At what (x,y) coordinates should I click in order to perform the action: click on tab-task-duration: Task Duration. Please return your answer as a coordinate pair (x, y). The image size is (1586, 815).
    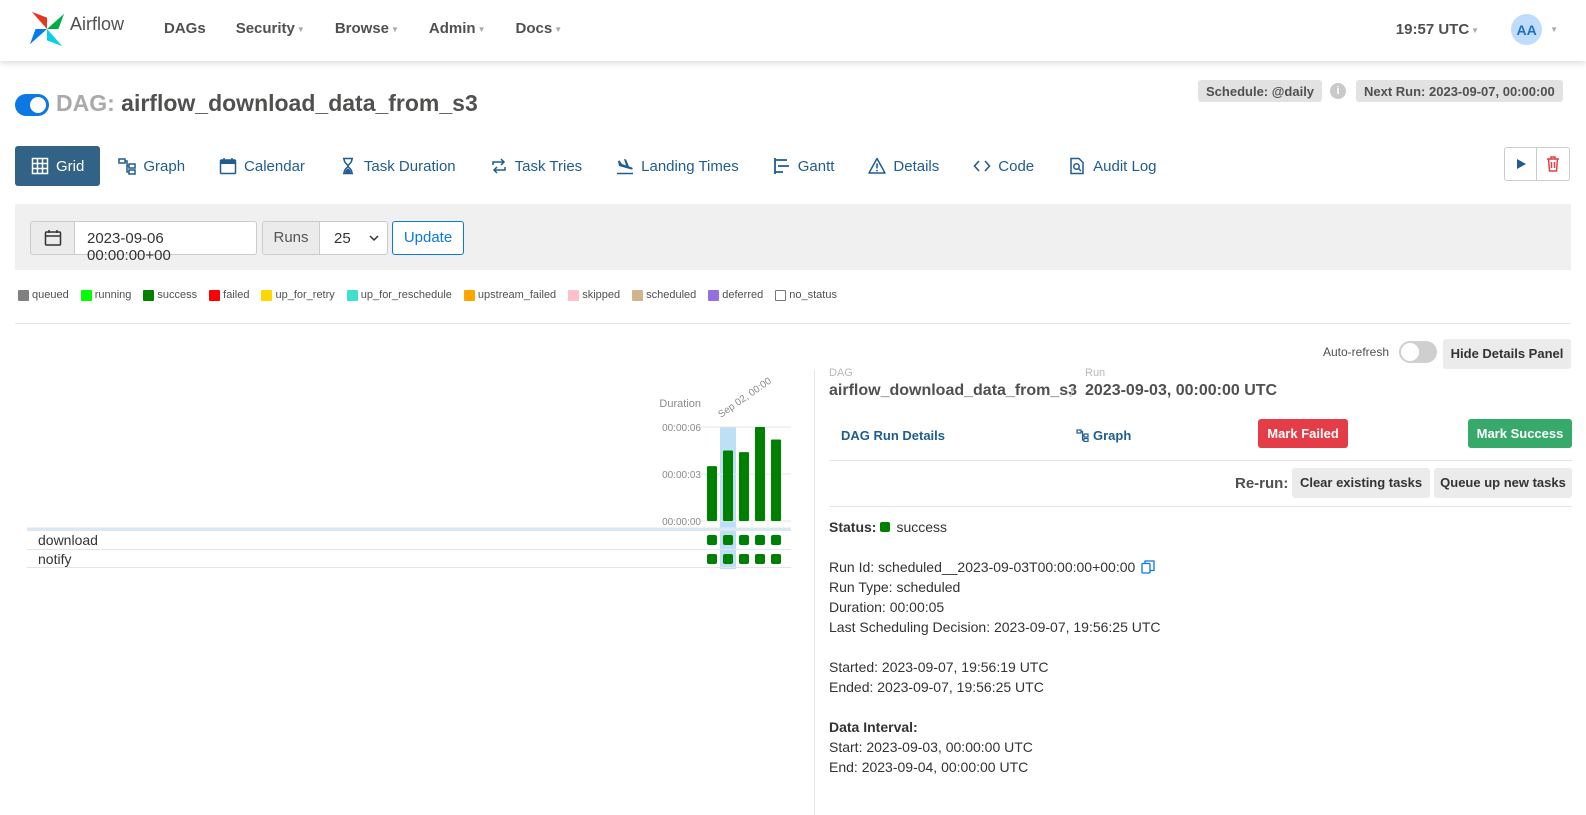
    Looking at the image, I should click on (397, 166).